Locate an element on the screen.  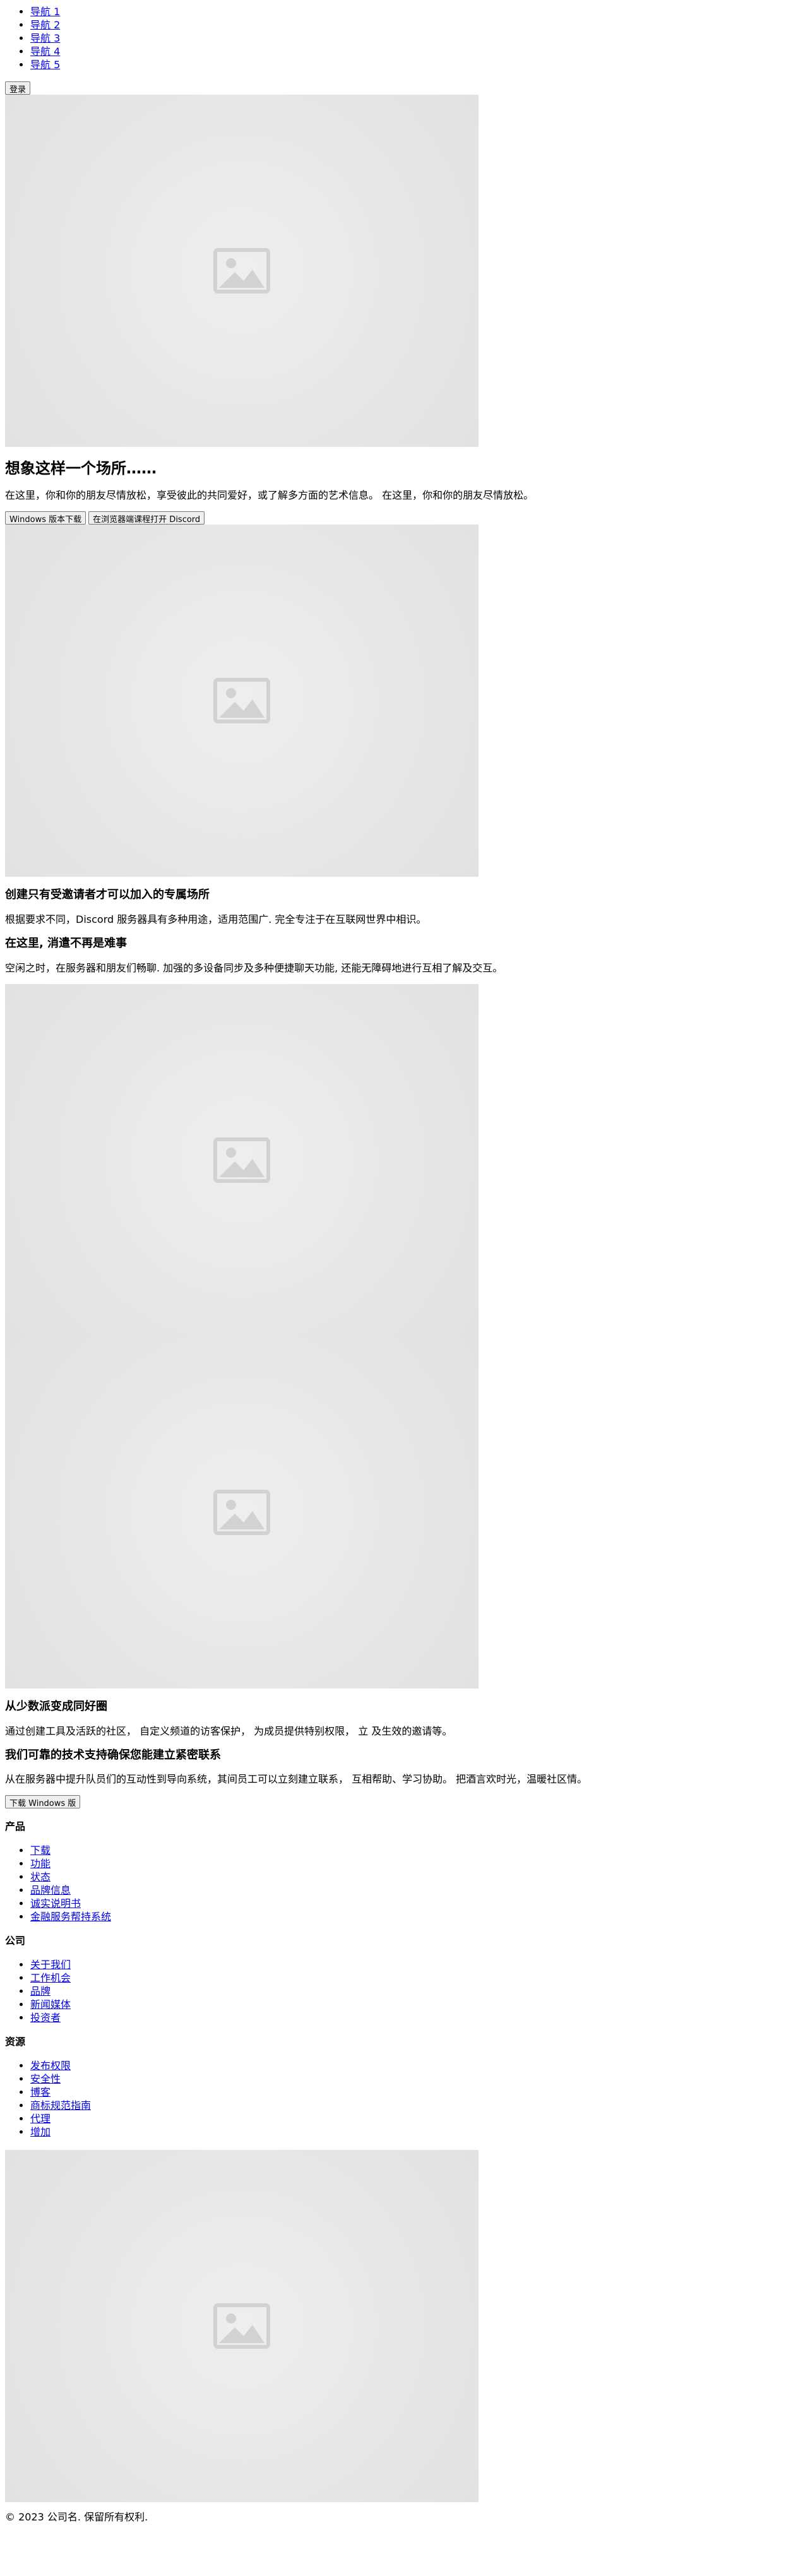
easy-title: 在这里, 消遣不再是难事 is located at coordinates (66, 944).